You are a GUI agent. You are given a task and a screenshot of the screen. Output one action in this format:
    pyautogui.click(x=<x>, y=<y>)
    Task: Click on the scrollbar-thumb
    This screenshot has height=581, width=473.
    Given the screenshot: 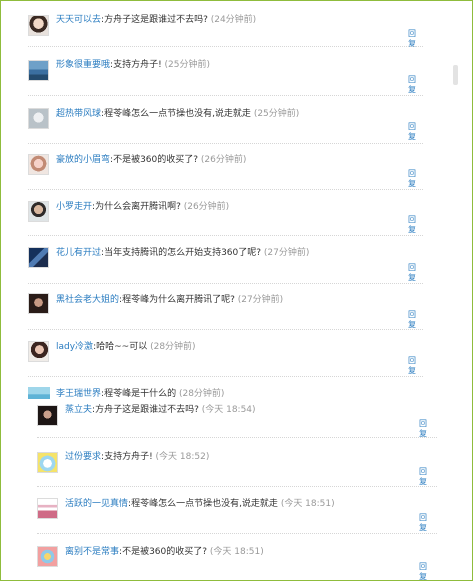 What is the action you would take?
    pyautogui.click(x=455, y=75)
    